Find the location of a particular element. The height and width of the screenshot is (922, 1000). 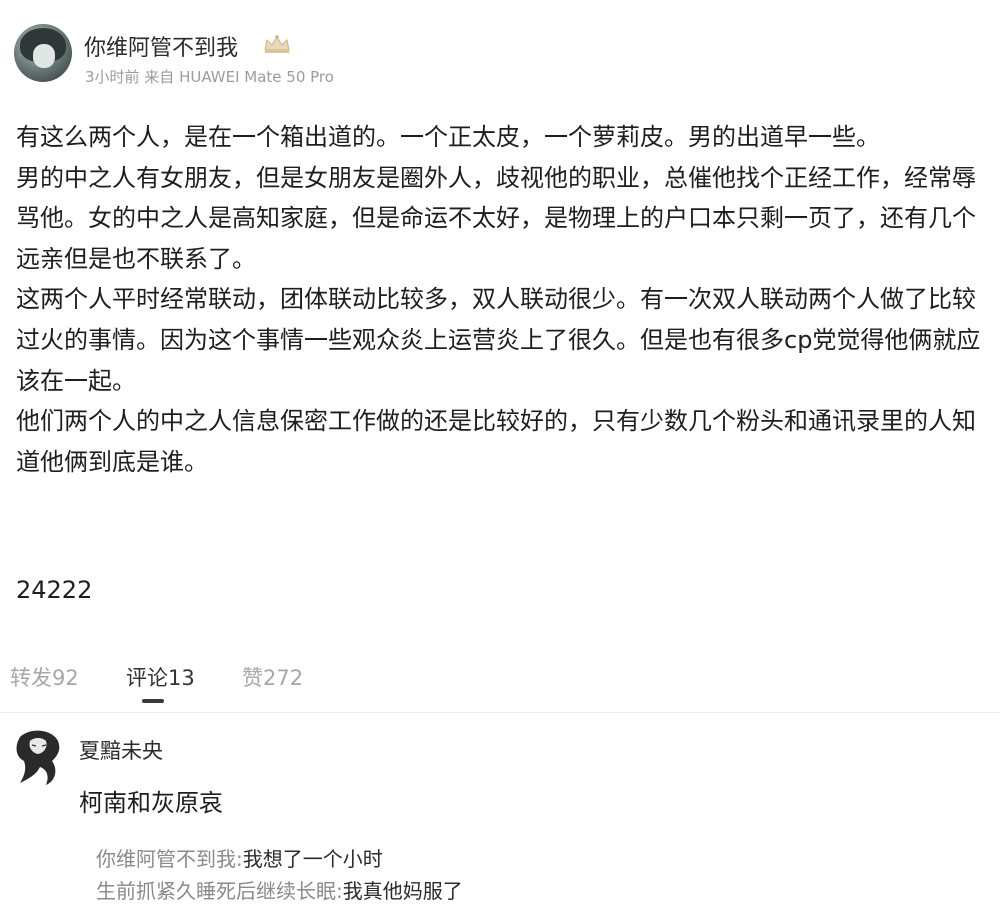

post-header: 你维阿管不到我 3小时前 来自 HUAWEI Mate 50 Pro is located at coordinates (500, 48).